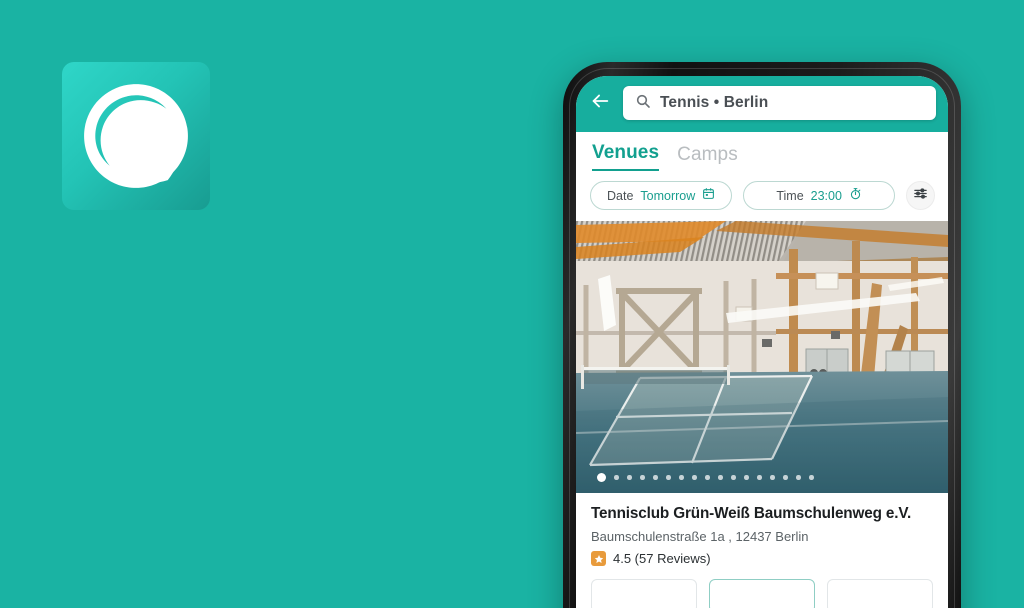 The height and width of the screenshot is (608, 1024). I want to click on stopwatch-icon, so click(855, 196).